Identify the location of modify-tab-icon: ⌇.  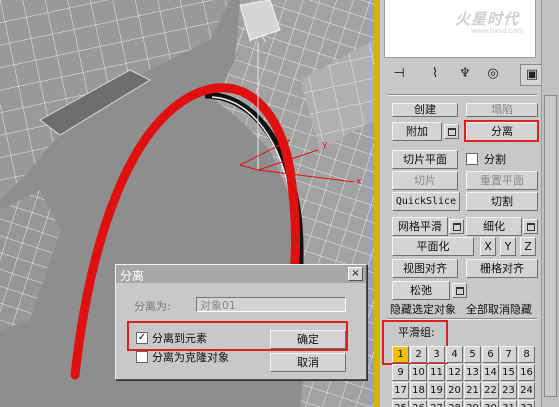
(435, 74).